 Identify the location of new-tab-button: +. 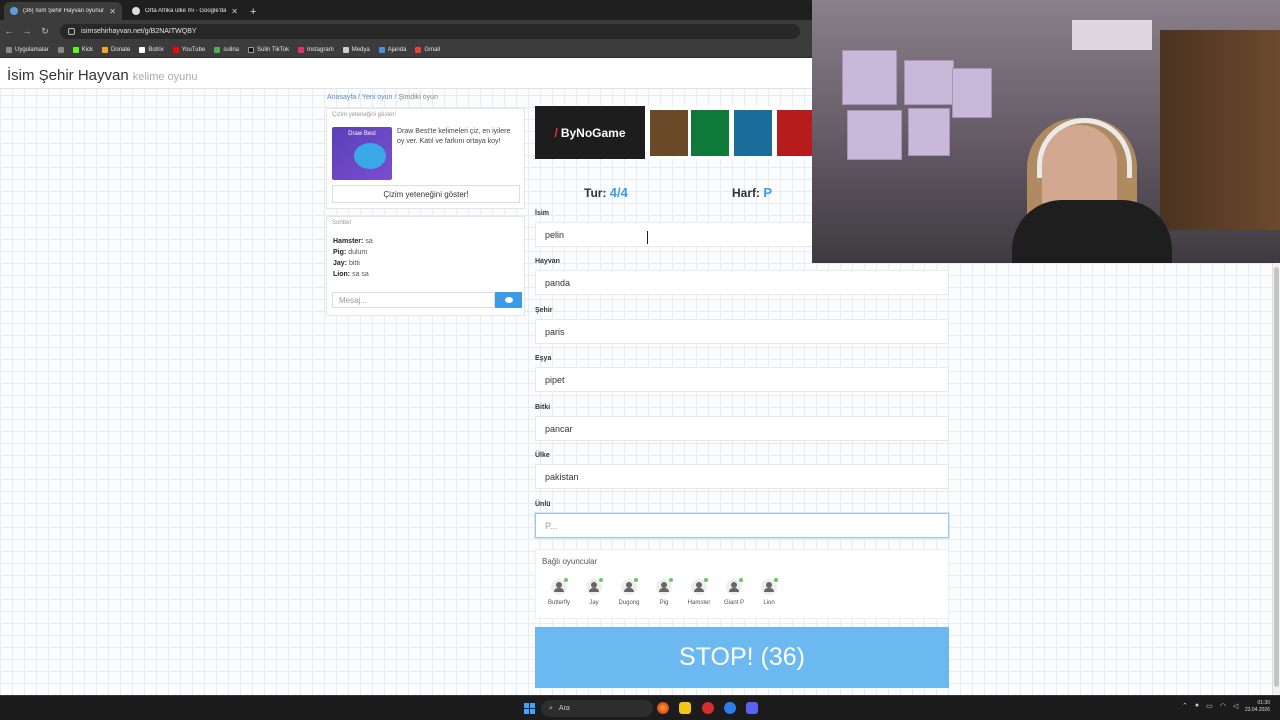
(253, 13).